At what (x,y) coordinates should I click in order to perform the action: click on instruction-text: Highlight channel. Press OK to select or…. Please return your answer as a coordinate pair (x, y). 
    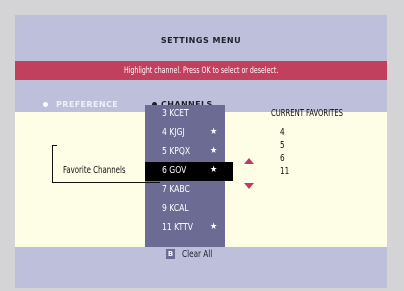
    Looking at the image, I should click on (201, 70).